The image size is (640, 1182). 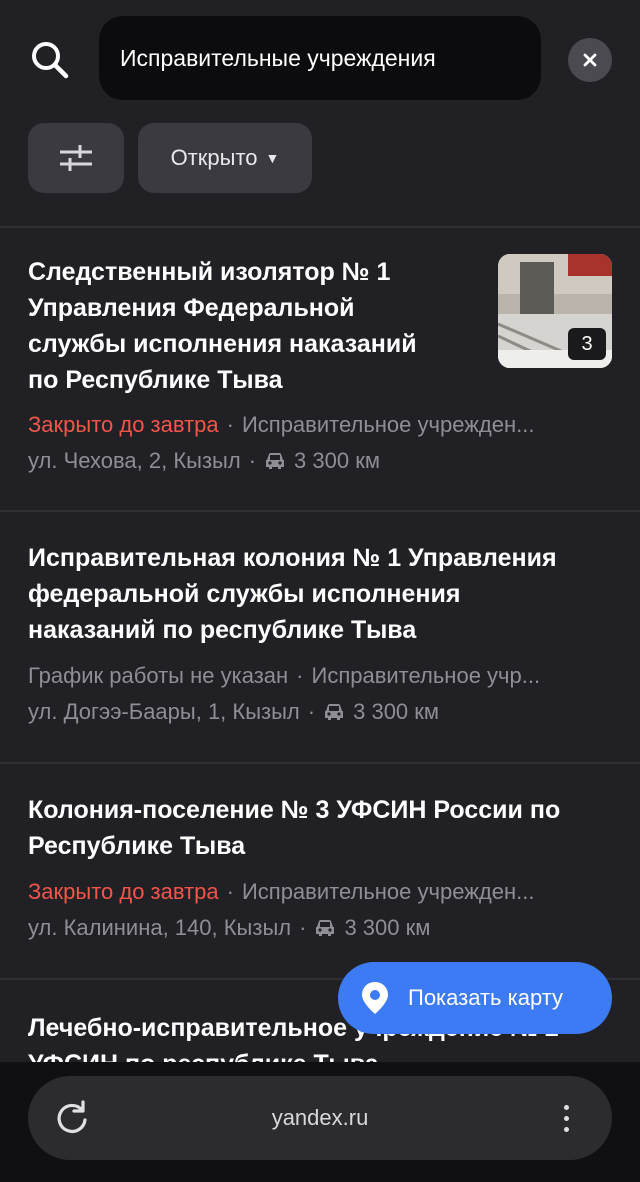 What do you see at coordinates (375, 998) in the screenshot?
I see `map-pin-icon` at bounding box center [375, 998].